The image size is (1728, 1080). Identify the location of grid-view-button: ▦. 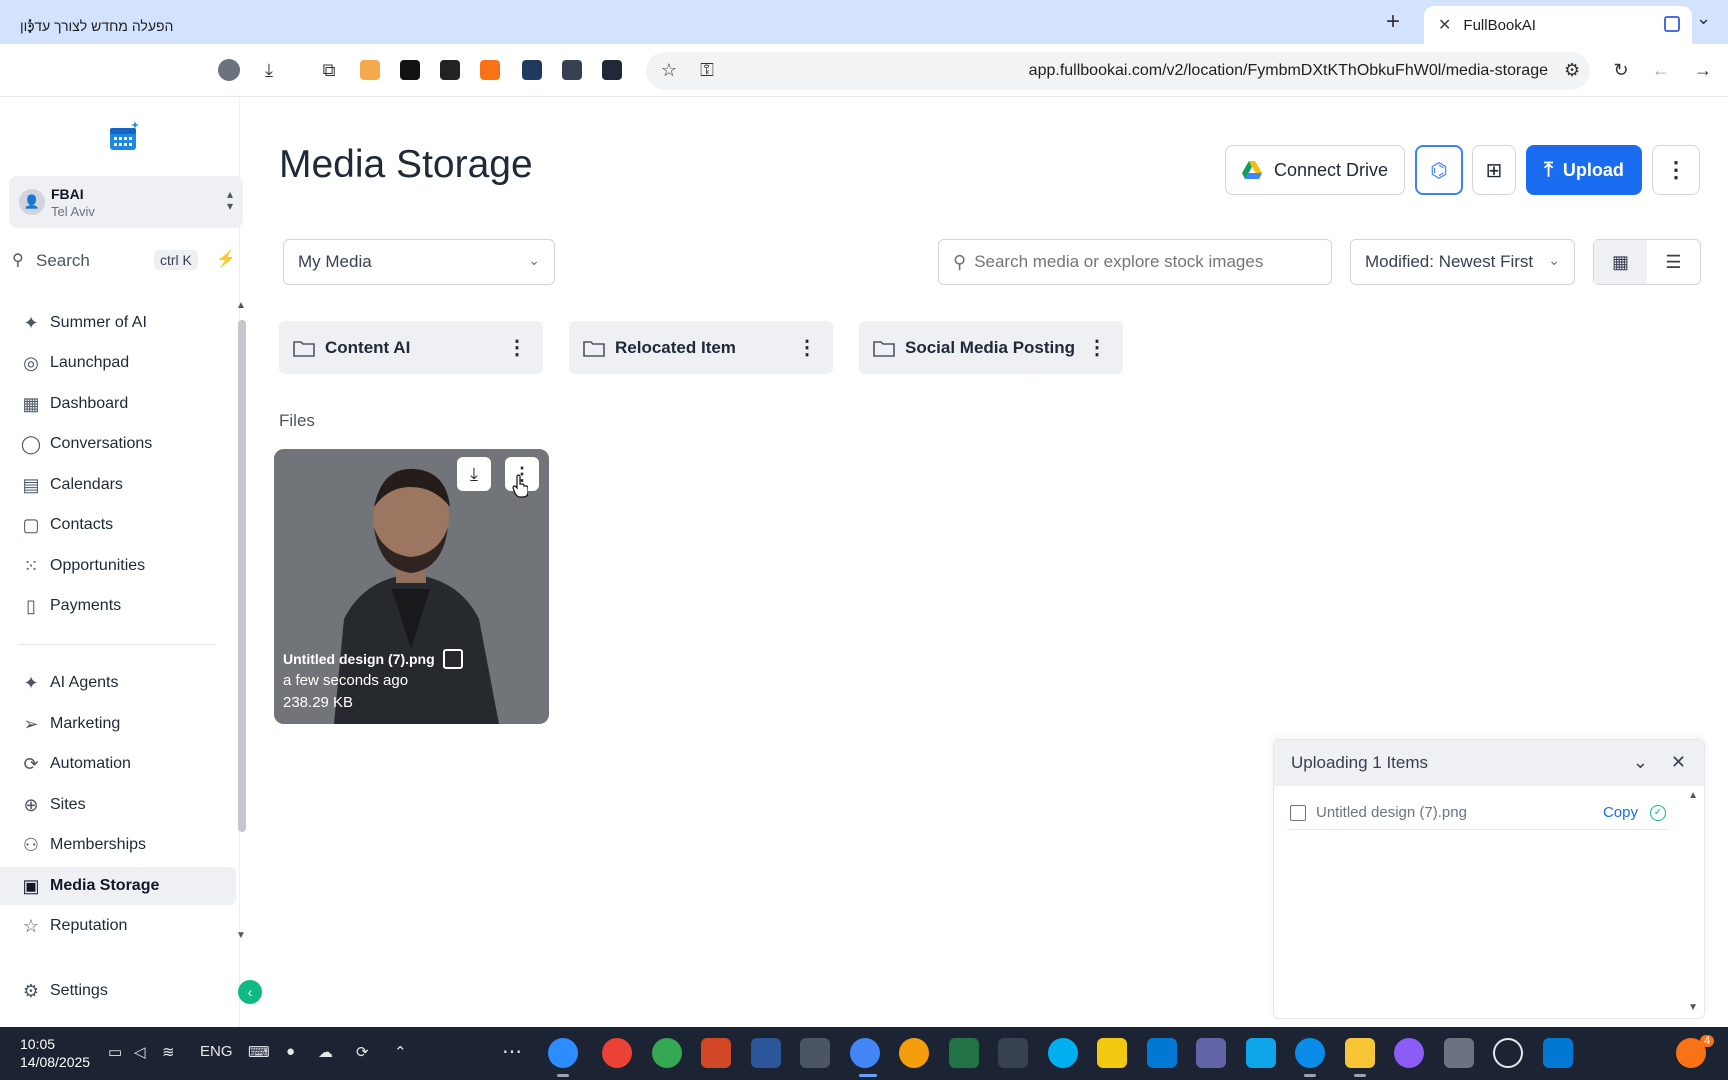
(1620, 262).